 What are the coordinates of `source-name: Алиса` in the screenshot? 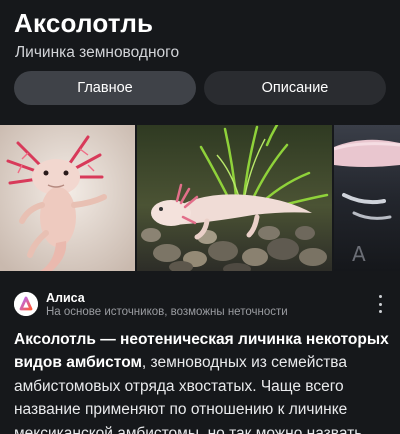 It's located at (65, 298).